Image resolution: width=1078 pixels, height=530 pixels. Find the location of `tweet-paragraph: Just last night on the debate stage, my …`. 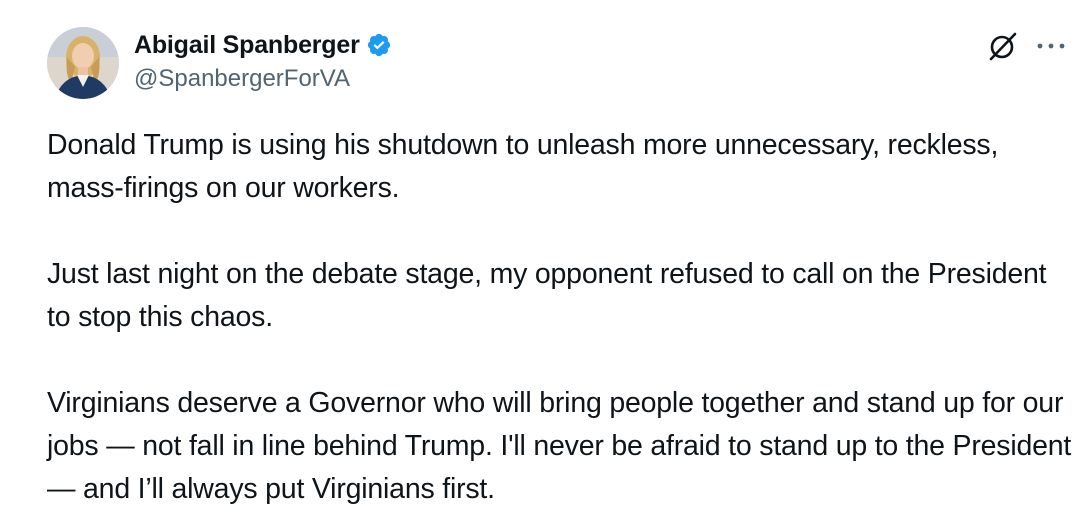

tweet-paragraph: Just last night on the debate stage, my … is located at coordinates (547, 295).